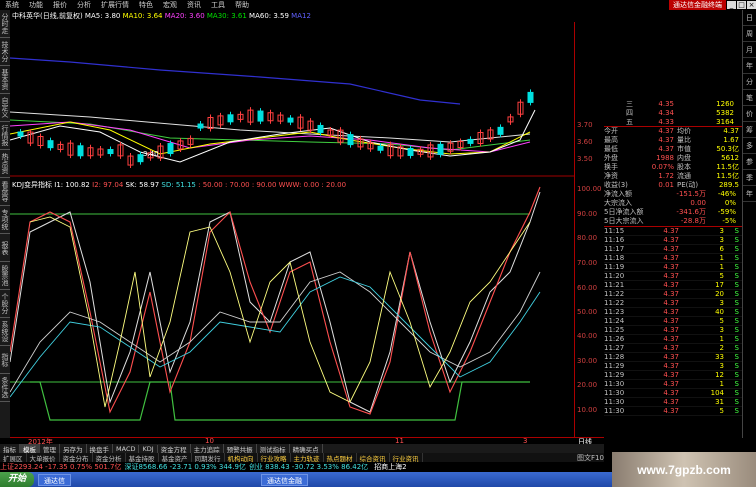  What do you see at coordinates (749, 114) in the screenshot?
I see `period-price: 价` at bounding box center [749, 114].